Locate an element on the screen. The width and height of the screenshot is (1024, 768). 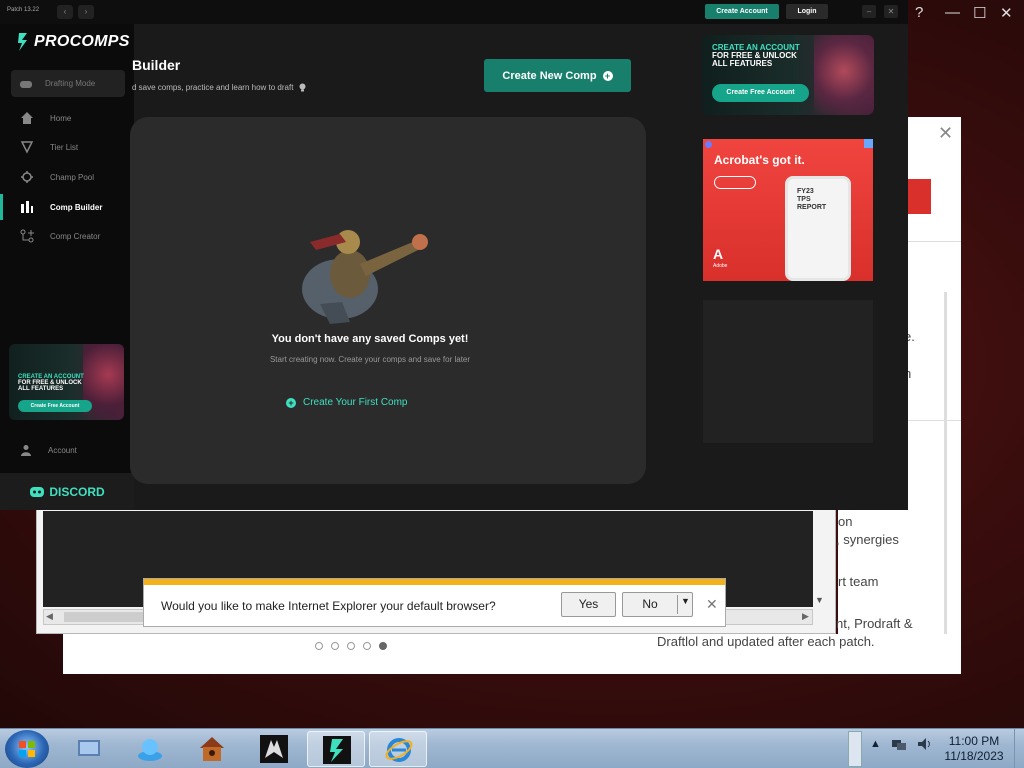
explorer-icon is located at coordinates (89, 748).